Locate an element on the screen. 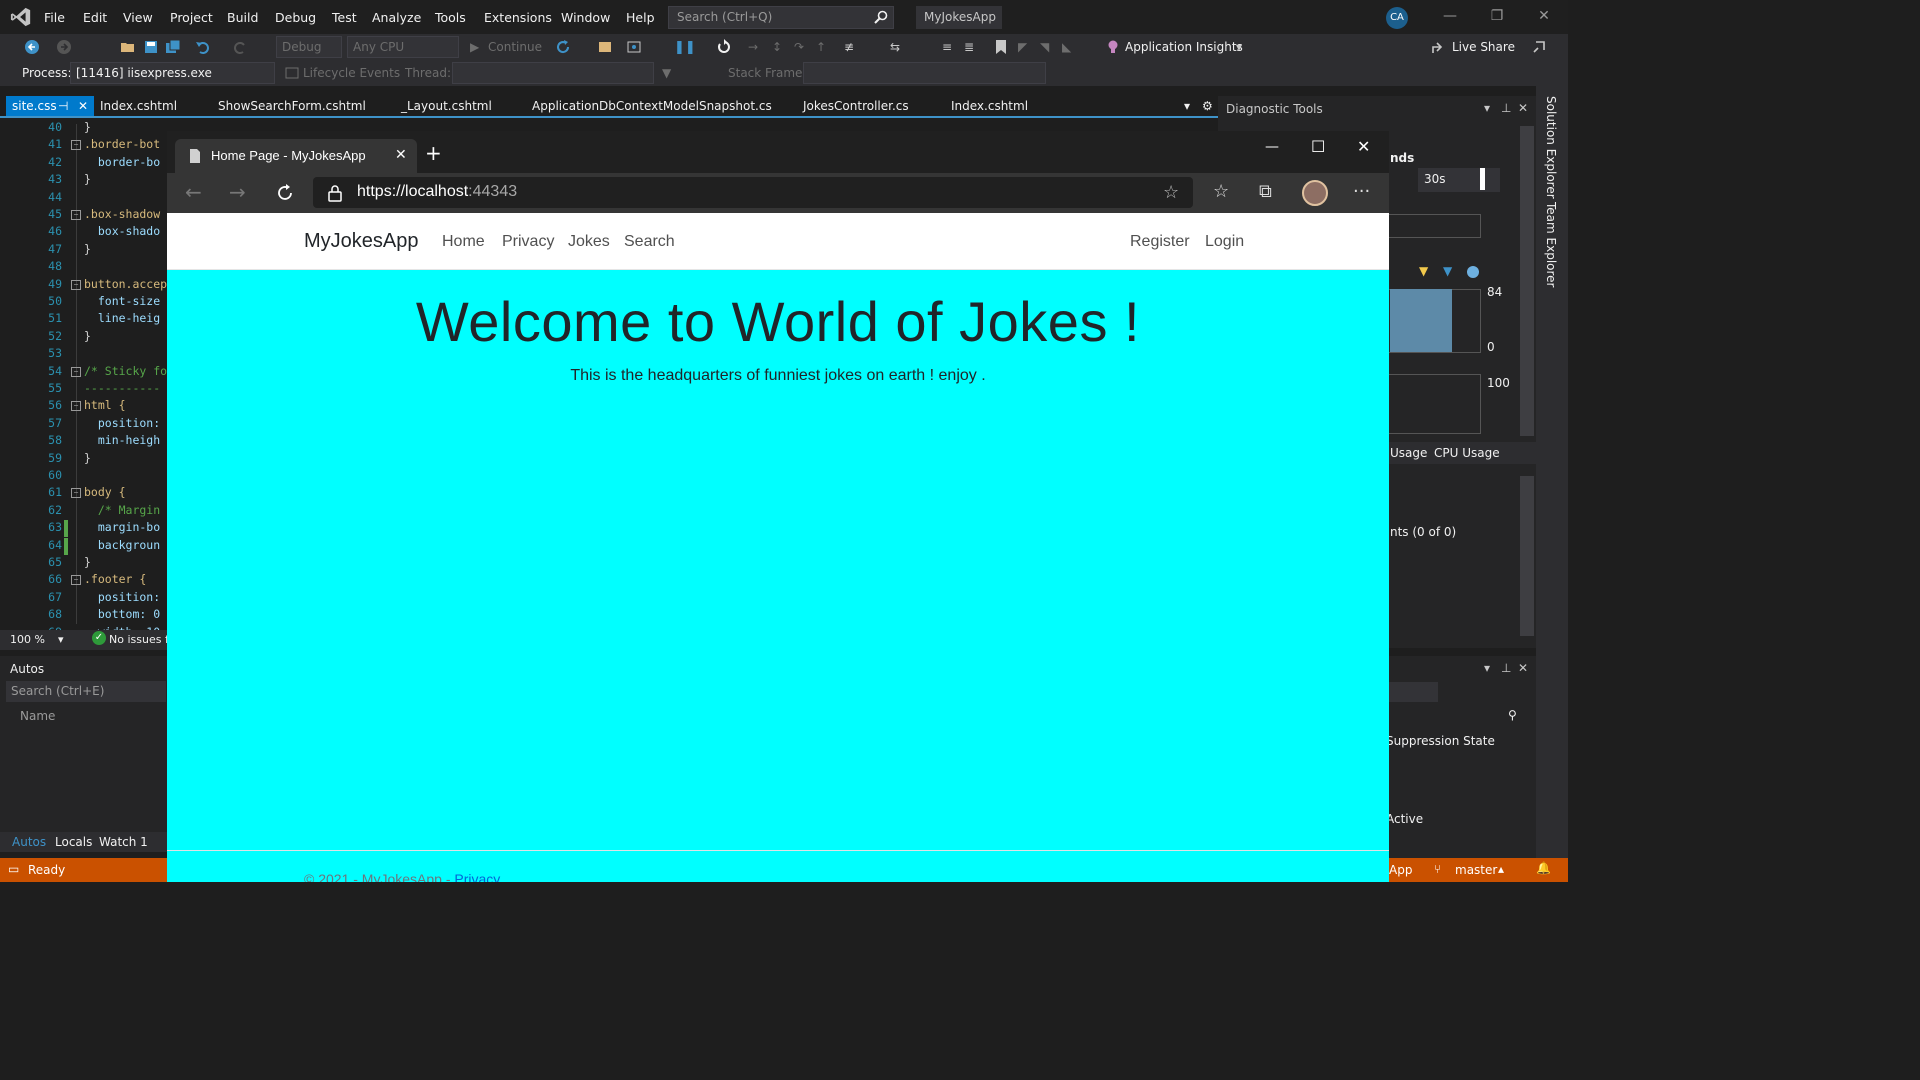 The width and height of the screenshot is (1920, 1080). nav-jokes: Jokes is located at coordinates (589, 242).